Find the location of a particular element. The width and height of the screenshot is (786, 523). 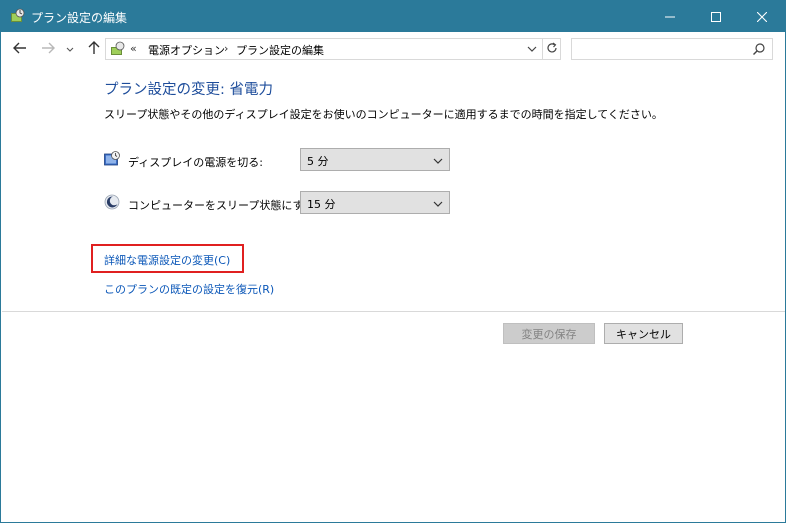

refresh-icon is located at coordinates (552, 49).